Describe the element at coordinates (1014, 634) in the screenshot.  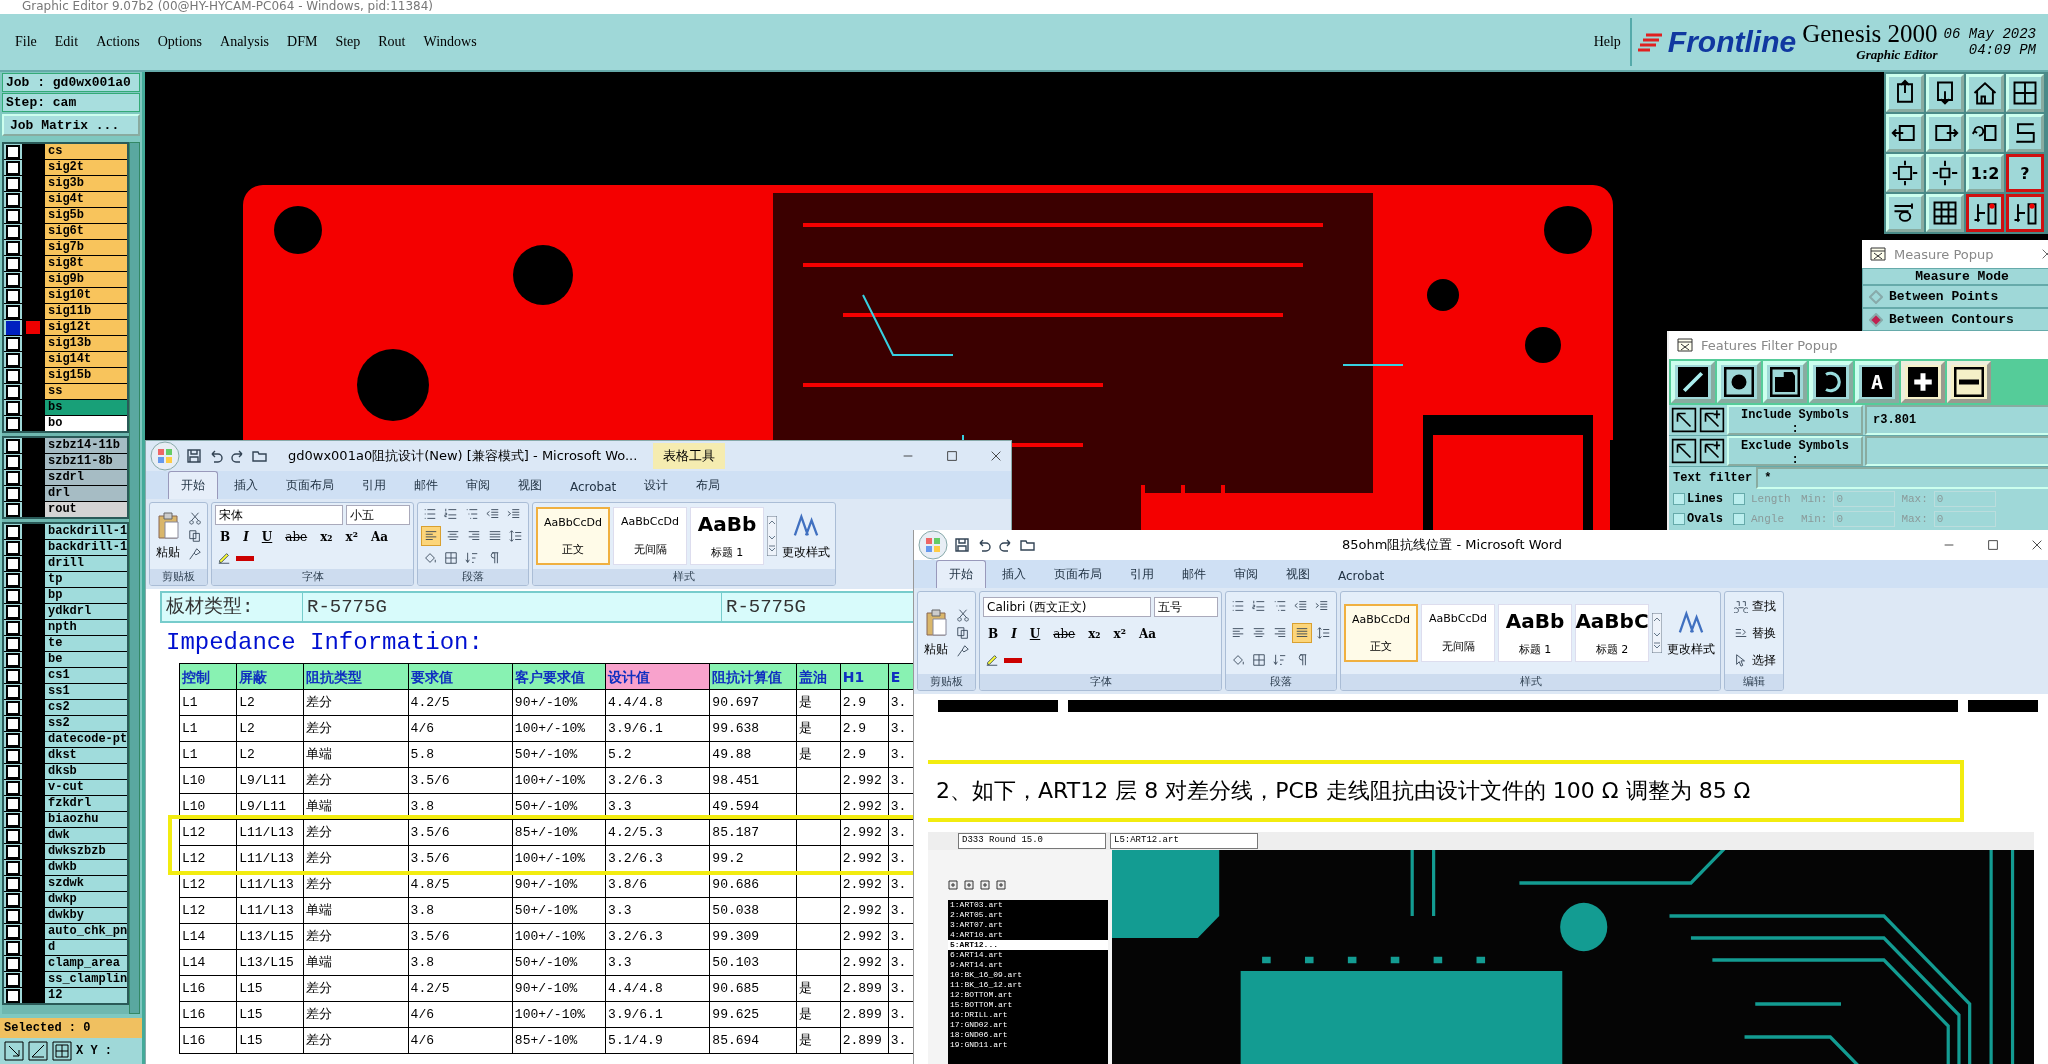
I see `format-button: I` at that location.